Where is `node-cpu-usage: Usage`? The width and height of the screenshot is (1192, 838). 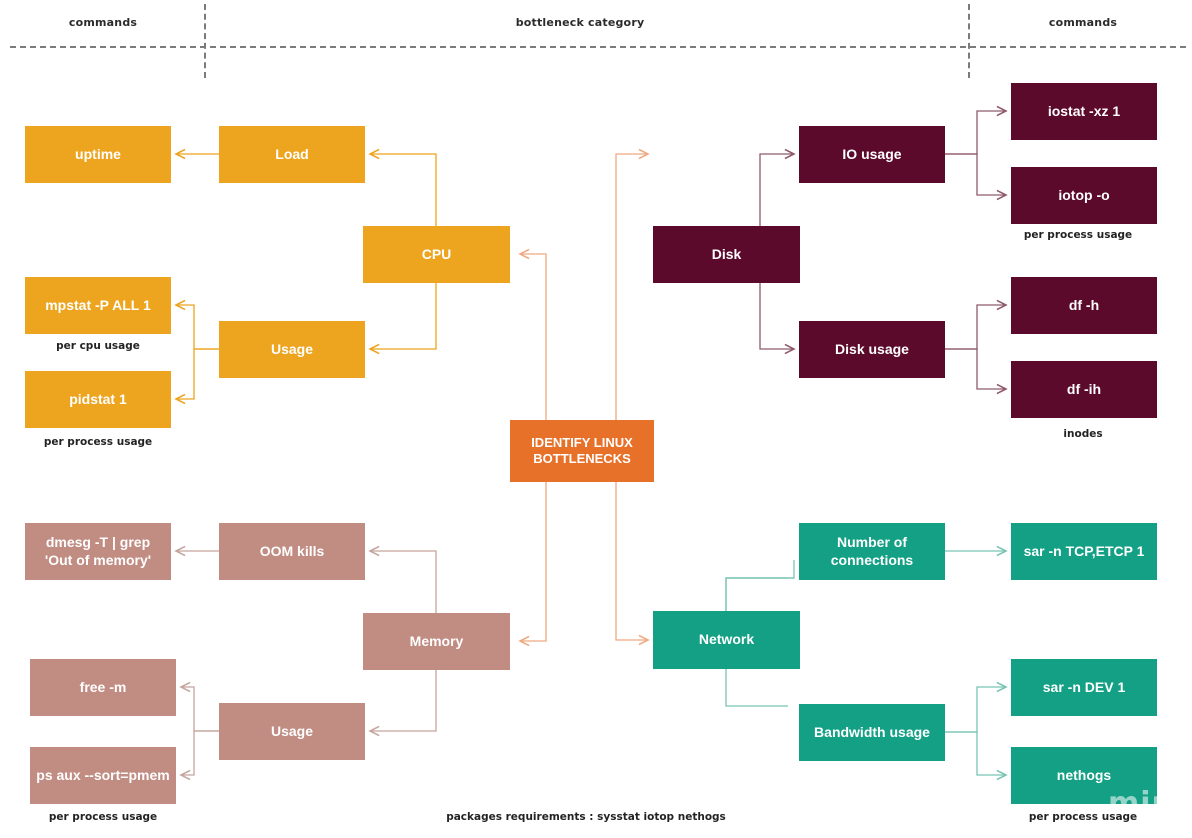
node-cpu-usage: Usage is located at coordinates (292, 349).